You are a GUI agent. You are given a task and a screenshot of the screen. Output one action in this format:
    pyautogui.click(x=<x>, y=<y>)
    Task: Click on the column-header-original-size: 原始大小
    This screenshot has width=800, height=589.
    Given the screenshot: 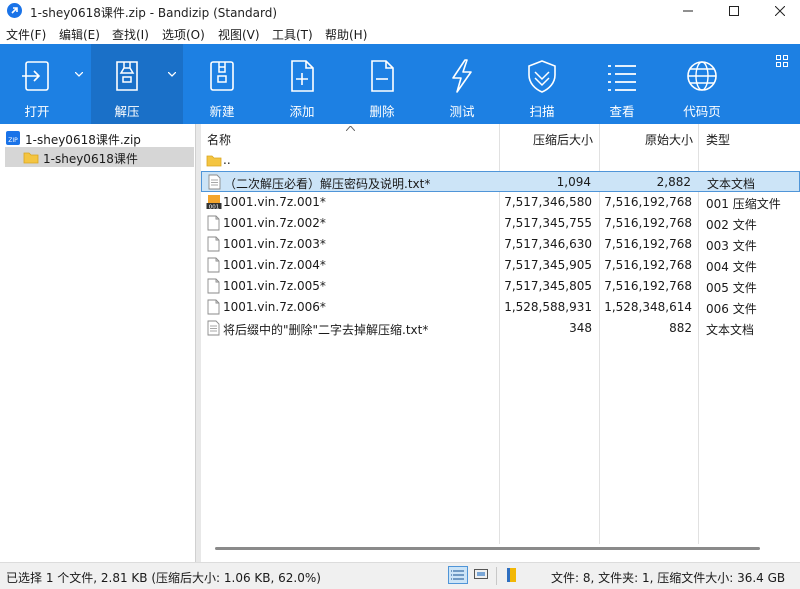 What is the action you would take?
    pyautogui.click(x=669, y=139)
    